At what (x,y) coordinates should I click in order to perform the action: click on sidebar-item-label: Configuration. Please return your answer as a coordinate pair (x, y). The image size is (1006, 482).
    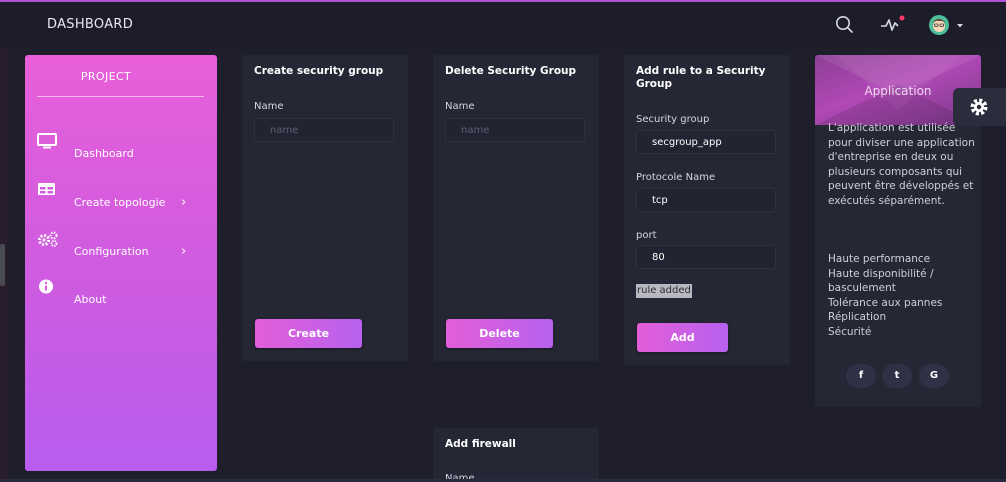
    Looking at the image, I should click on (111, 251).